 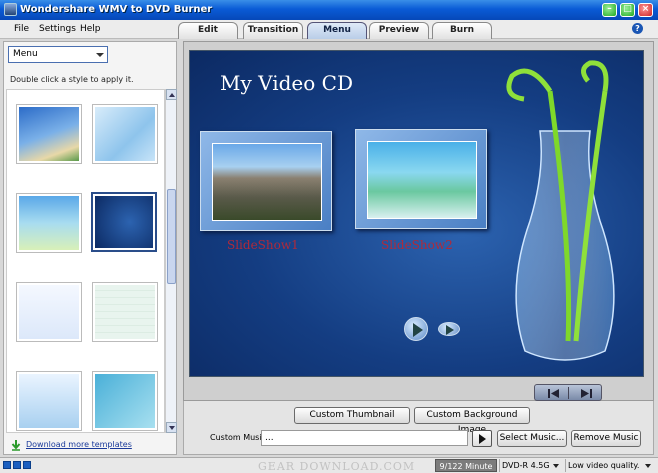 What do you see at coordinates (586, 393) in the screenshot?
I see `next-button-icon` at bounding box center [586, 393].